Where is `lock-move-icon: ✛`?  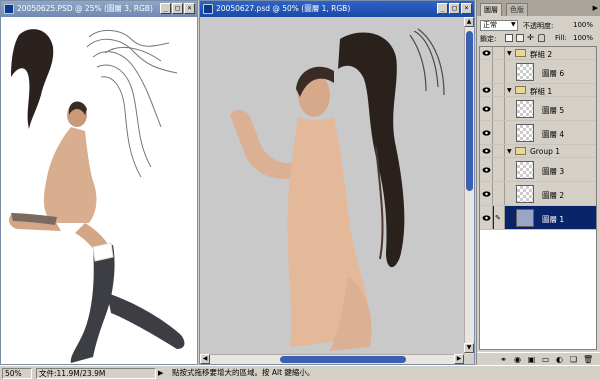
lock-move-icon: ✛ is located at coordinates (530, 38).